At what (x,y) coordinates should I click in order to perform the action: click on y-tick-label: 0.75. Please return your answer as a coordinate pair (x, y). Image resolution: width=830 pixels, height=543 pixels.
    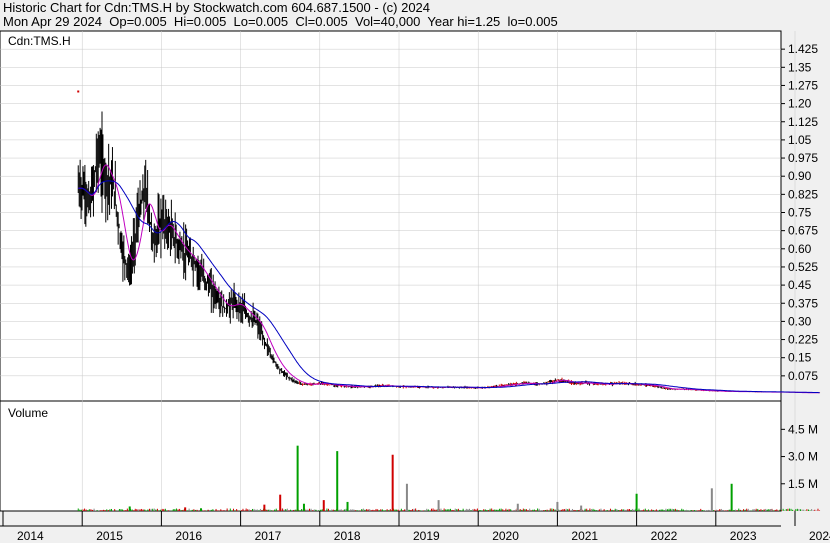
    Looking at the image, I should click on (800, 213).